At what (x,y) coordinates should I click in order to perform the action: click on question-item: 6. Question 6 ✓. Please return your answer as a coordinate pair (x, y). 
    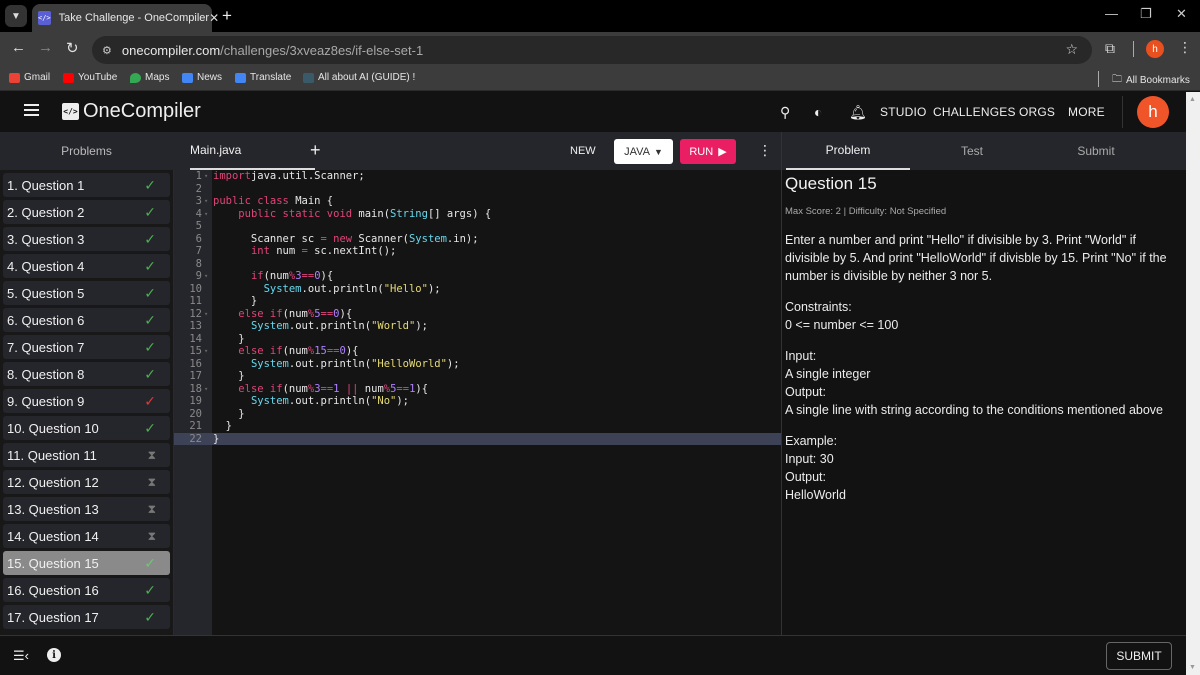
    Looking at the image, I should click on (86, 320).